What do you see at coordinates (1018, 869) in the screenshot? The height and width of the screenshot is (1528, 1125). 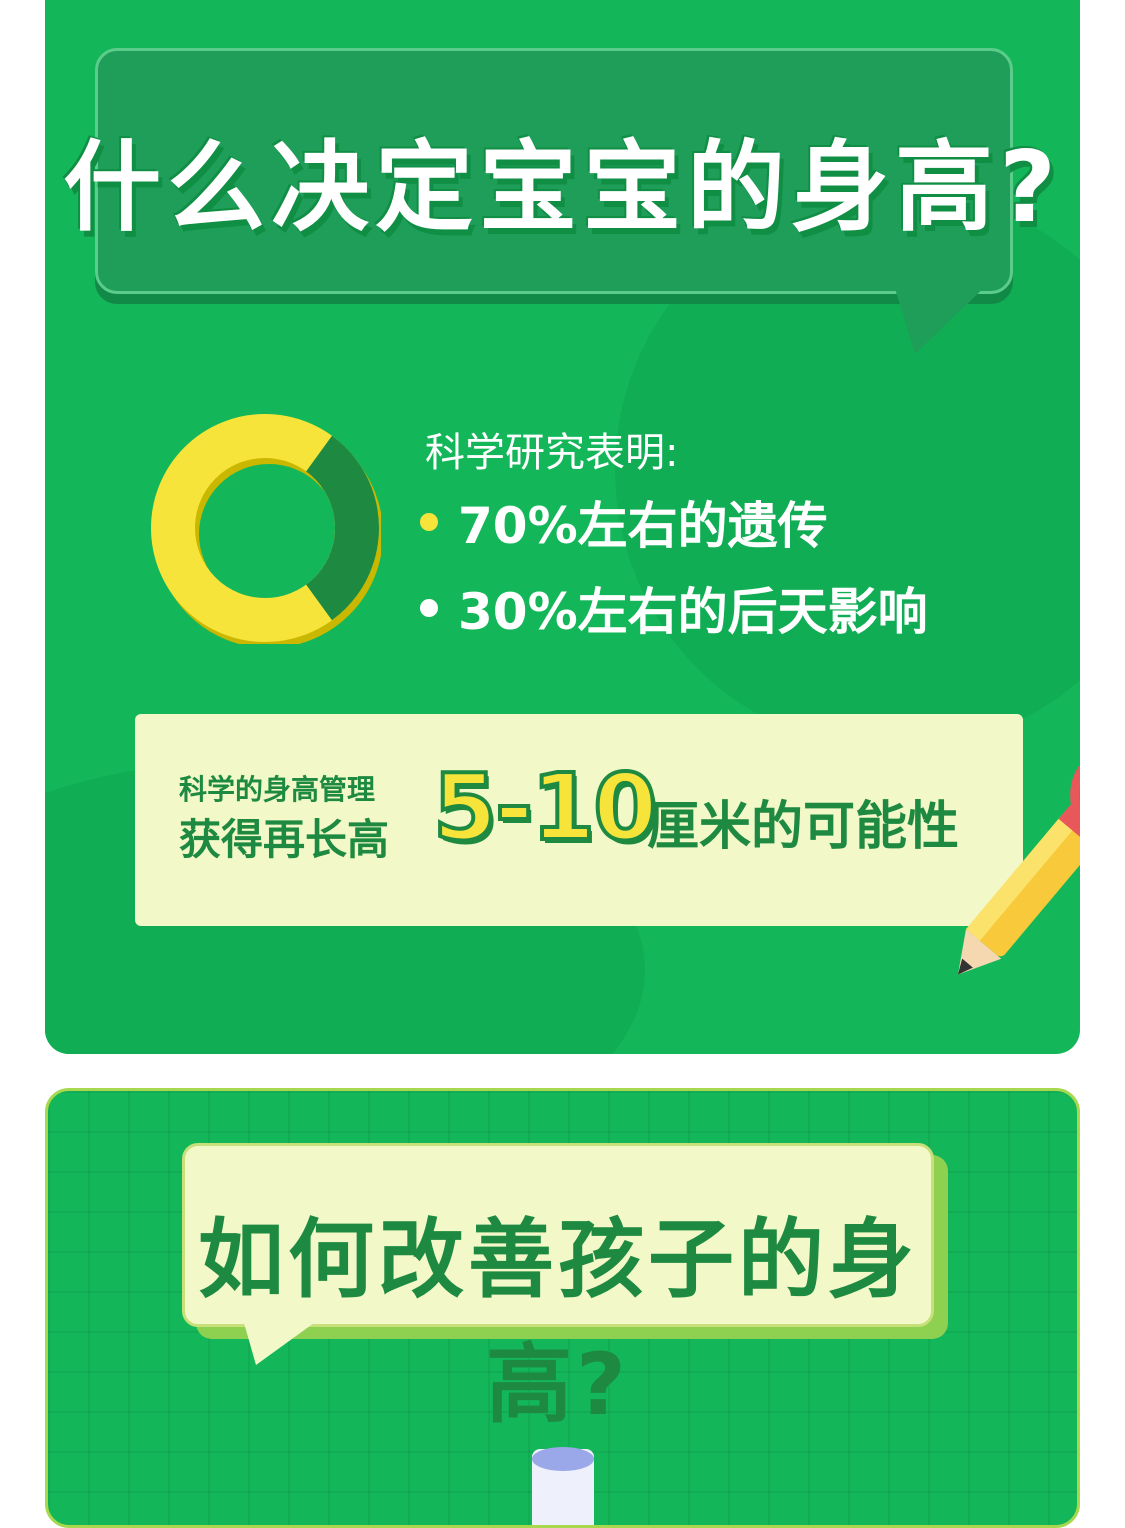 I see `pencil-icon` at bounding box center [1018, 869].